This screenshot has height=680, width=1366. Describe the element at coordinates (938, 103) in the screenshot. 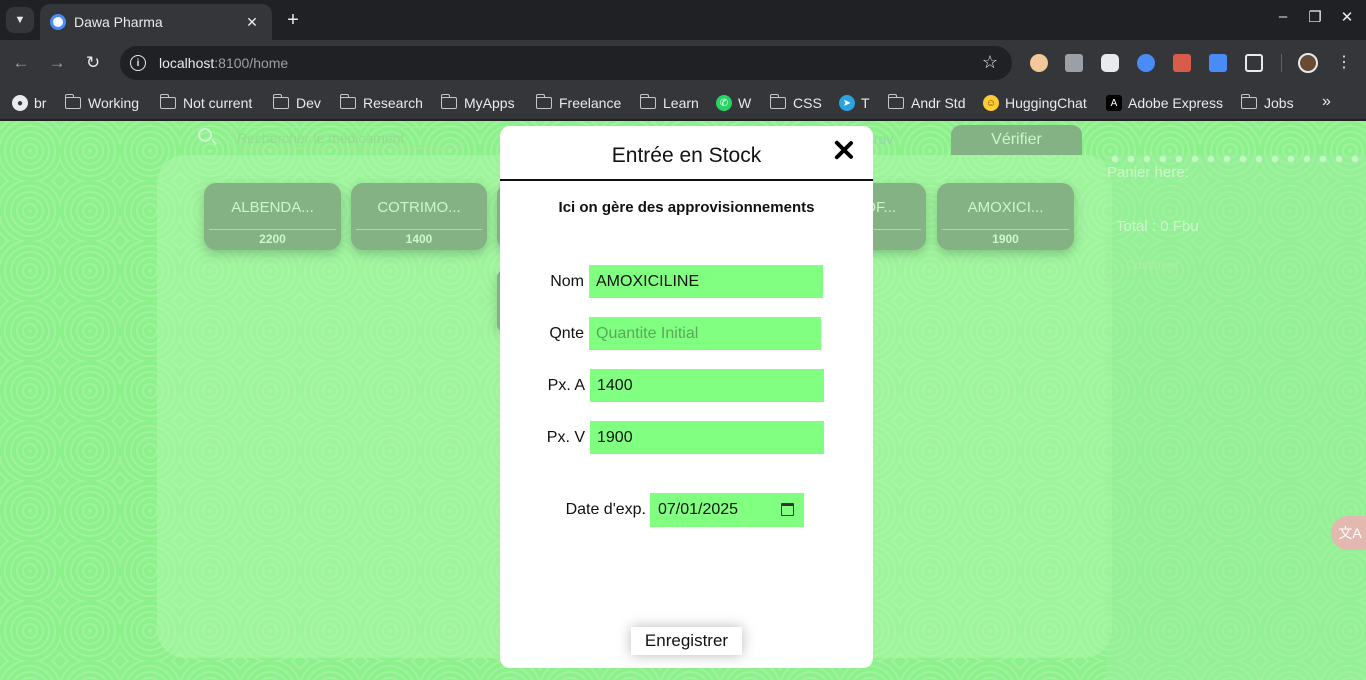

I see `bookmark-label: Andr Std` at that location.